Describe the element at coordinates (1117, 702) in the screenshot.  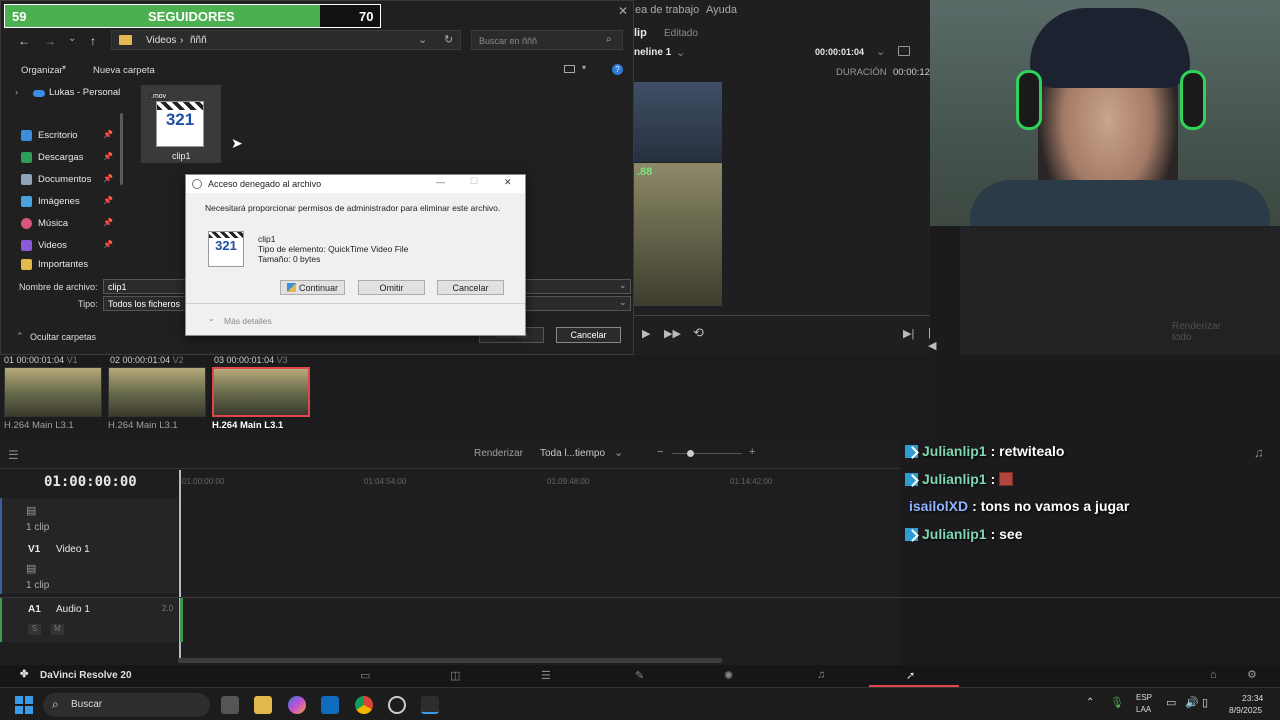
I see `microphone-icon: 🎙` at that location.